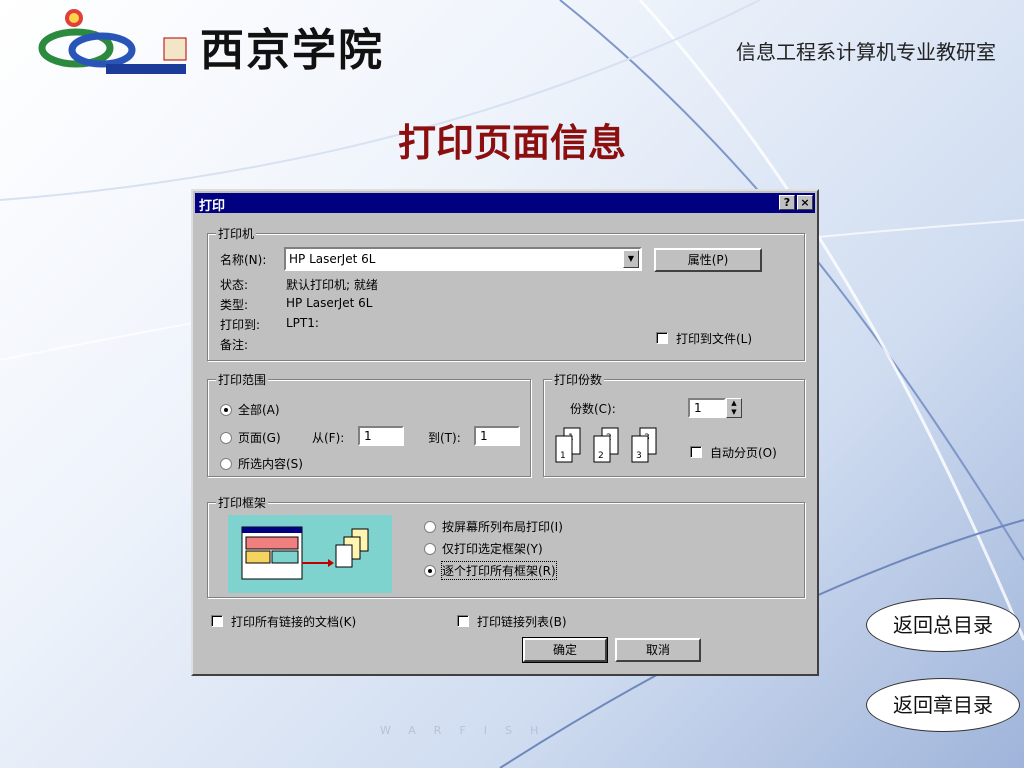 The height and width of the screenshot is (768, 1024). Describe the element at coordinates (631, 259) in the screenshot. I see `chevron-down-icon: ▼` at that location.